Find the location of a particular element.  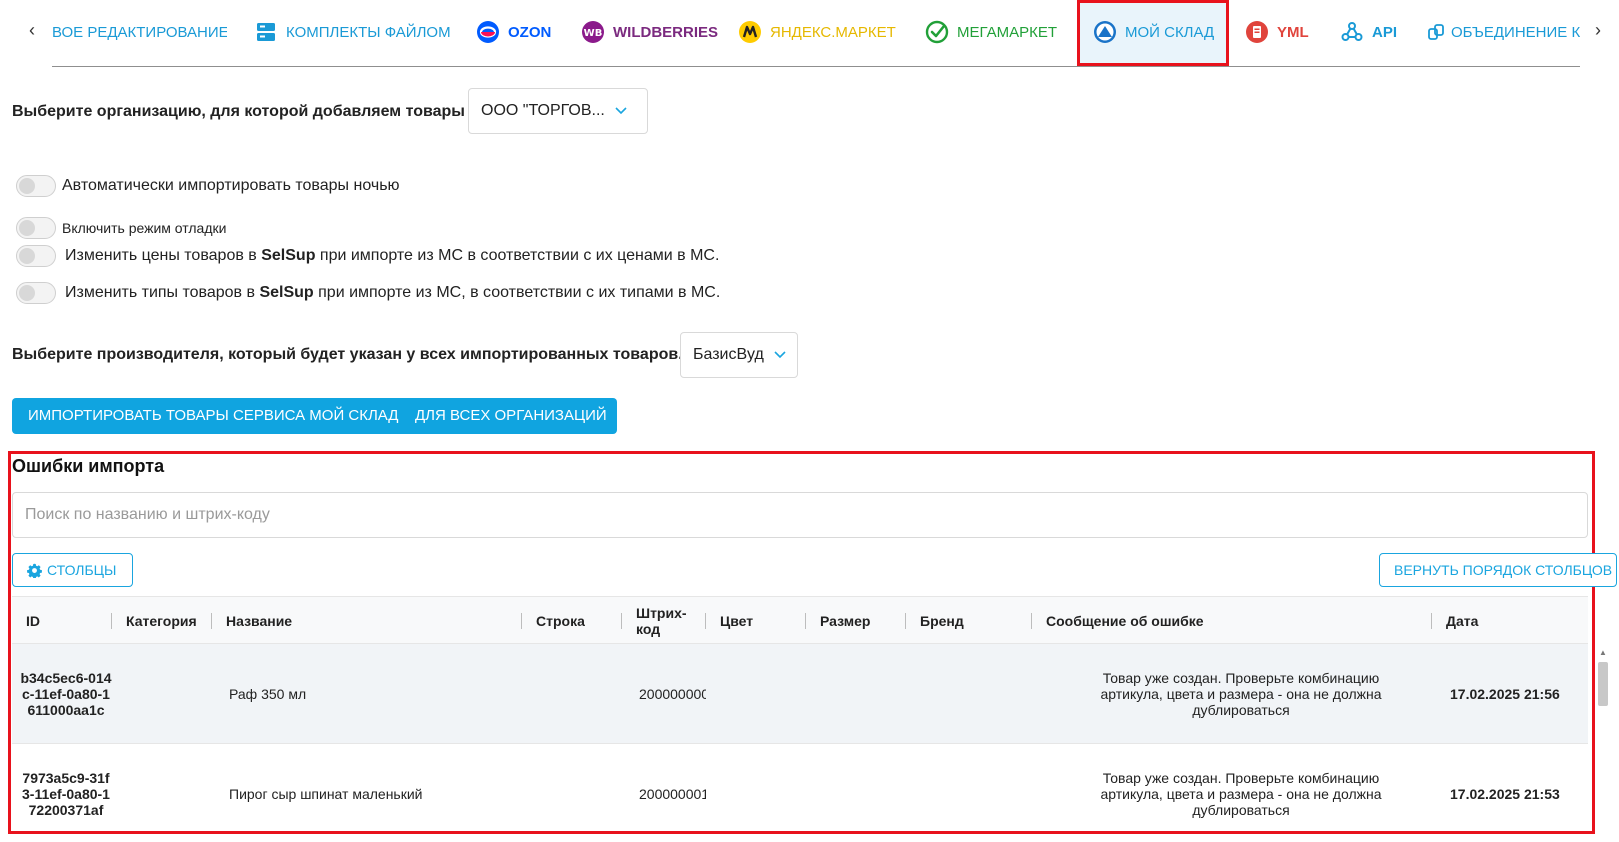

toggle-label: Автоматически импортировать товары ночью is located at coordinates (231, 185).